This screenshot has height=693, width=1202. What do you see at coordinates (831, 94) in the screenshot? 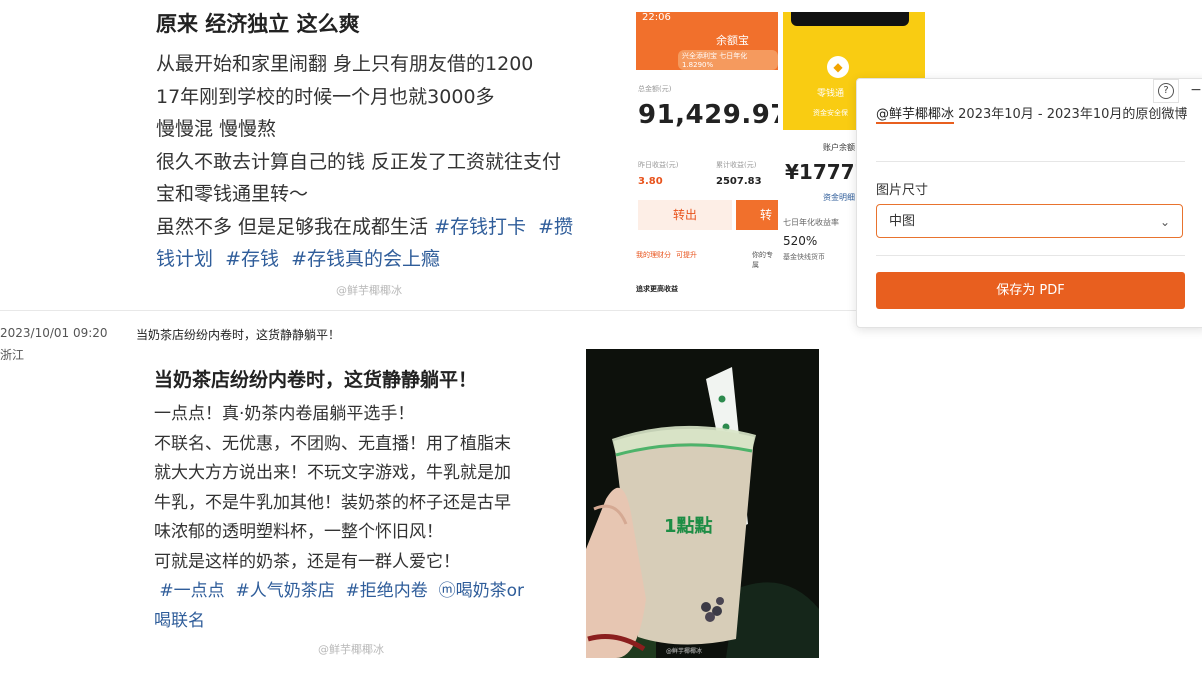
I see `lingqiantong-title: 零钱通` at bounding box center [831, 94].